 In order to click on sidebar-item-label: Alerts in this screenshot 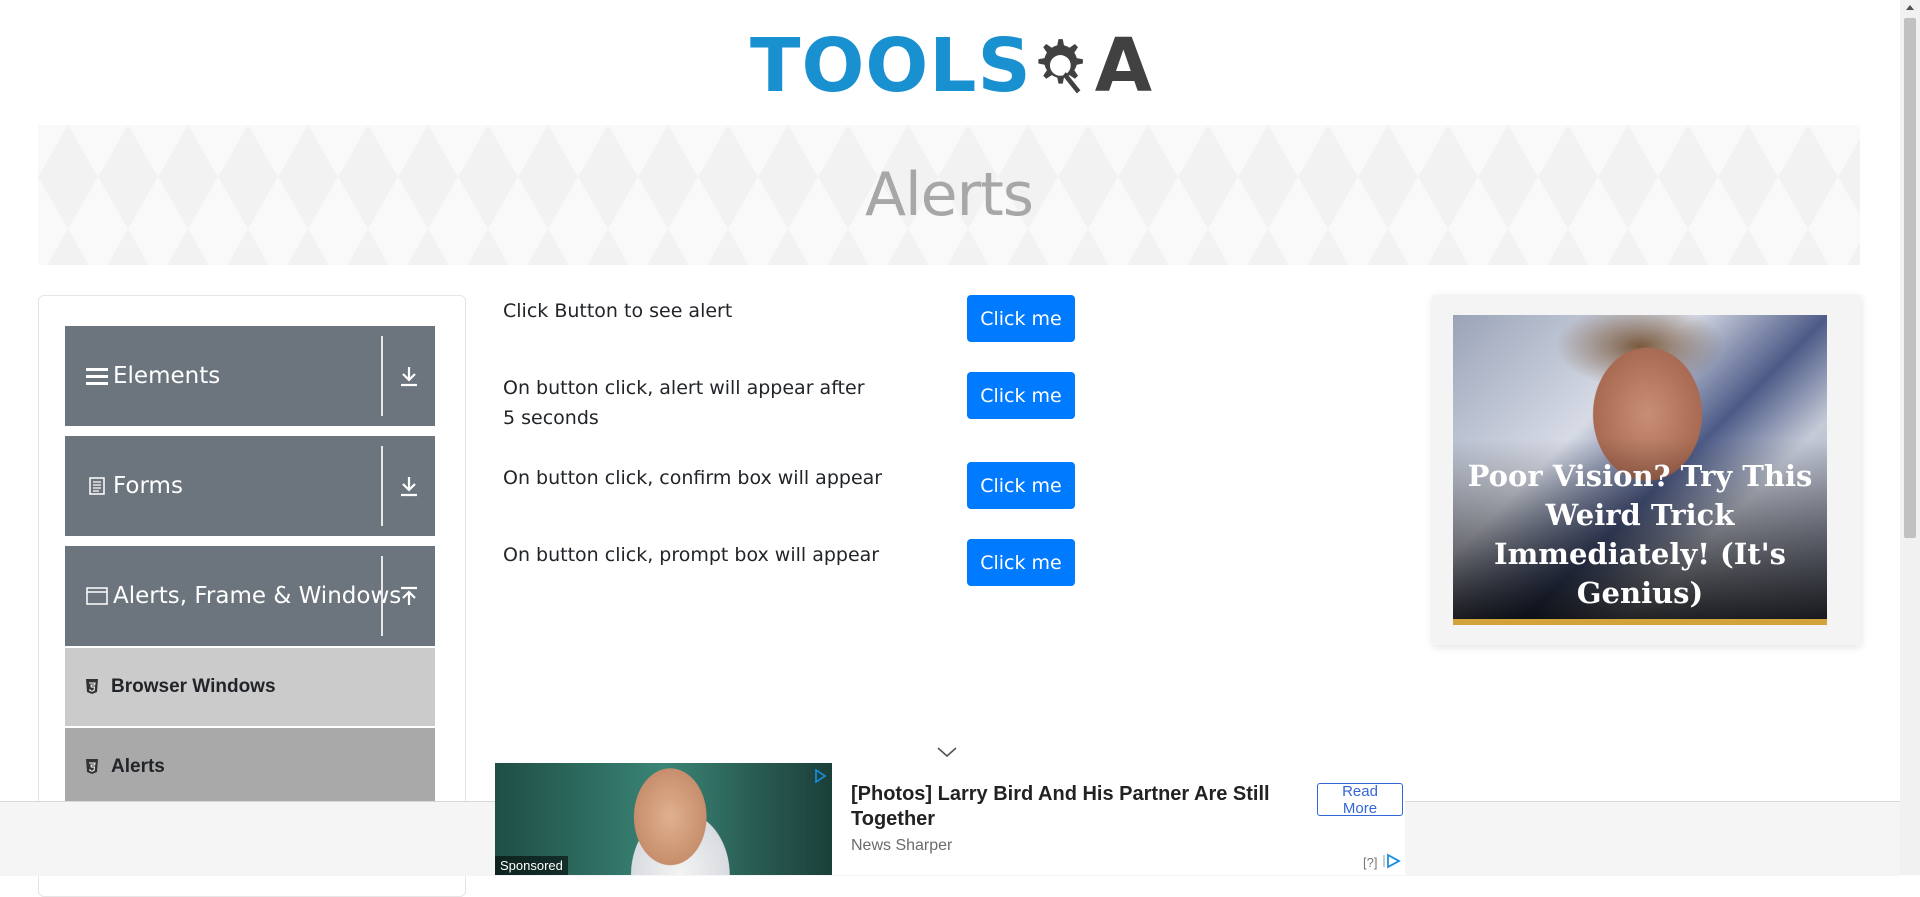, I will do `click(138, 766)`.